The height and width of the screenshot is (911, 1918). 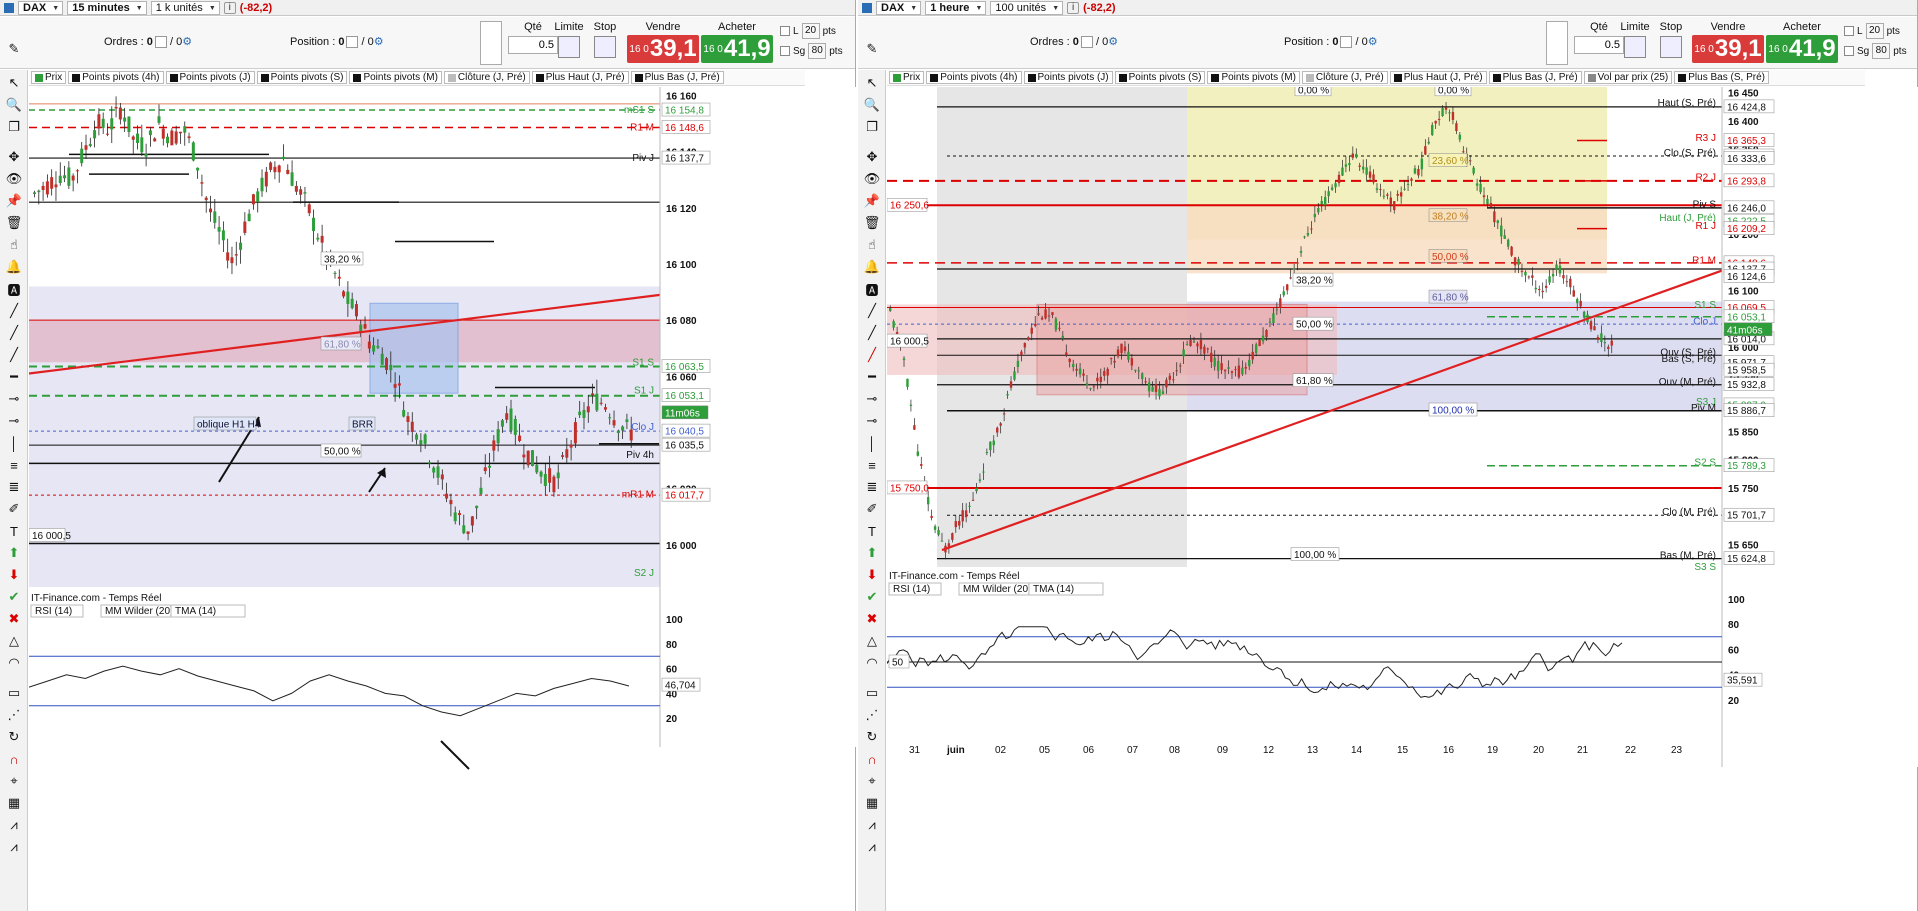 I want to click on stop-button: Stop, so click(x=1671, y=39).